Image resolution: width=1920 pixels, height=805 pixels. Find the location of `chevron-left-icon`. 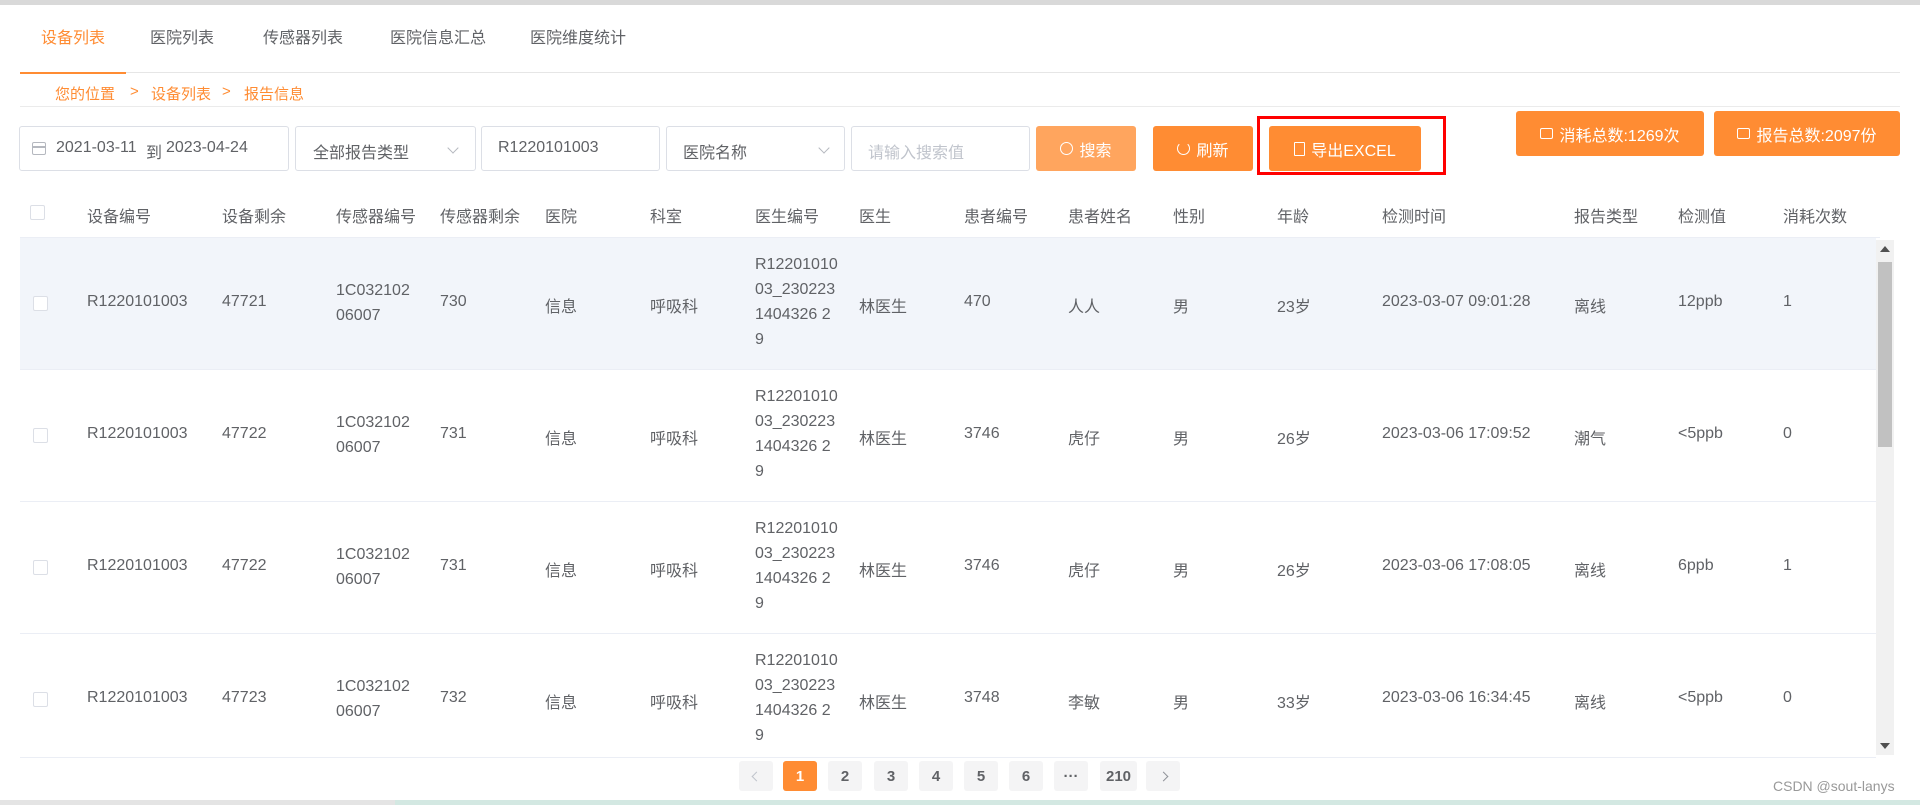

chevron-left-icon is located at coordinates (756, 776).